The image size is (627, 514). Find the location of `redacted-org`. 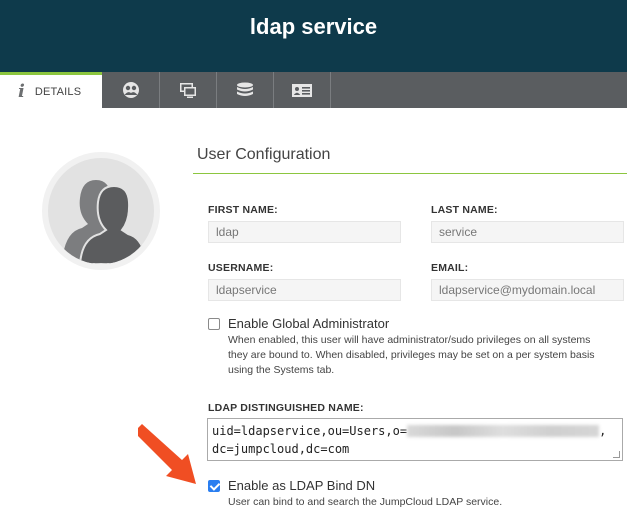

redacted-org is located at coordinates (503, 431).